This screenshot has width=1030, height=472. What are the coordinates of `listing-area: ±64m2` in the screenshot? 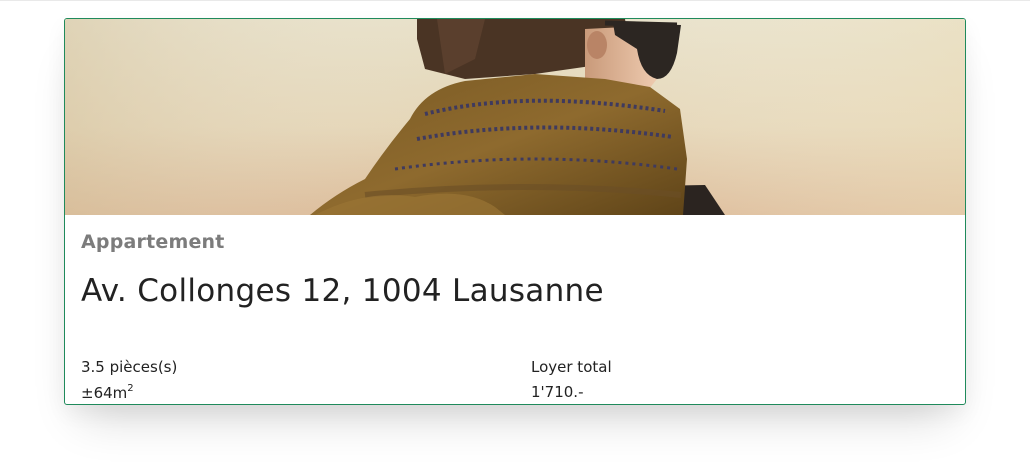 It's located at (107, 392).